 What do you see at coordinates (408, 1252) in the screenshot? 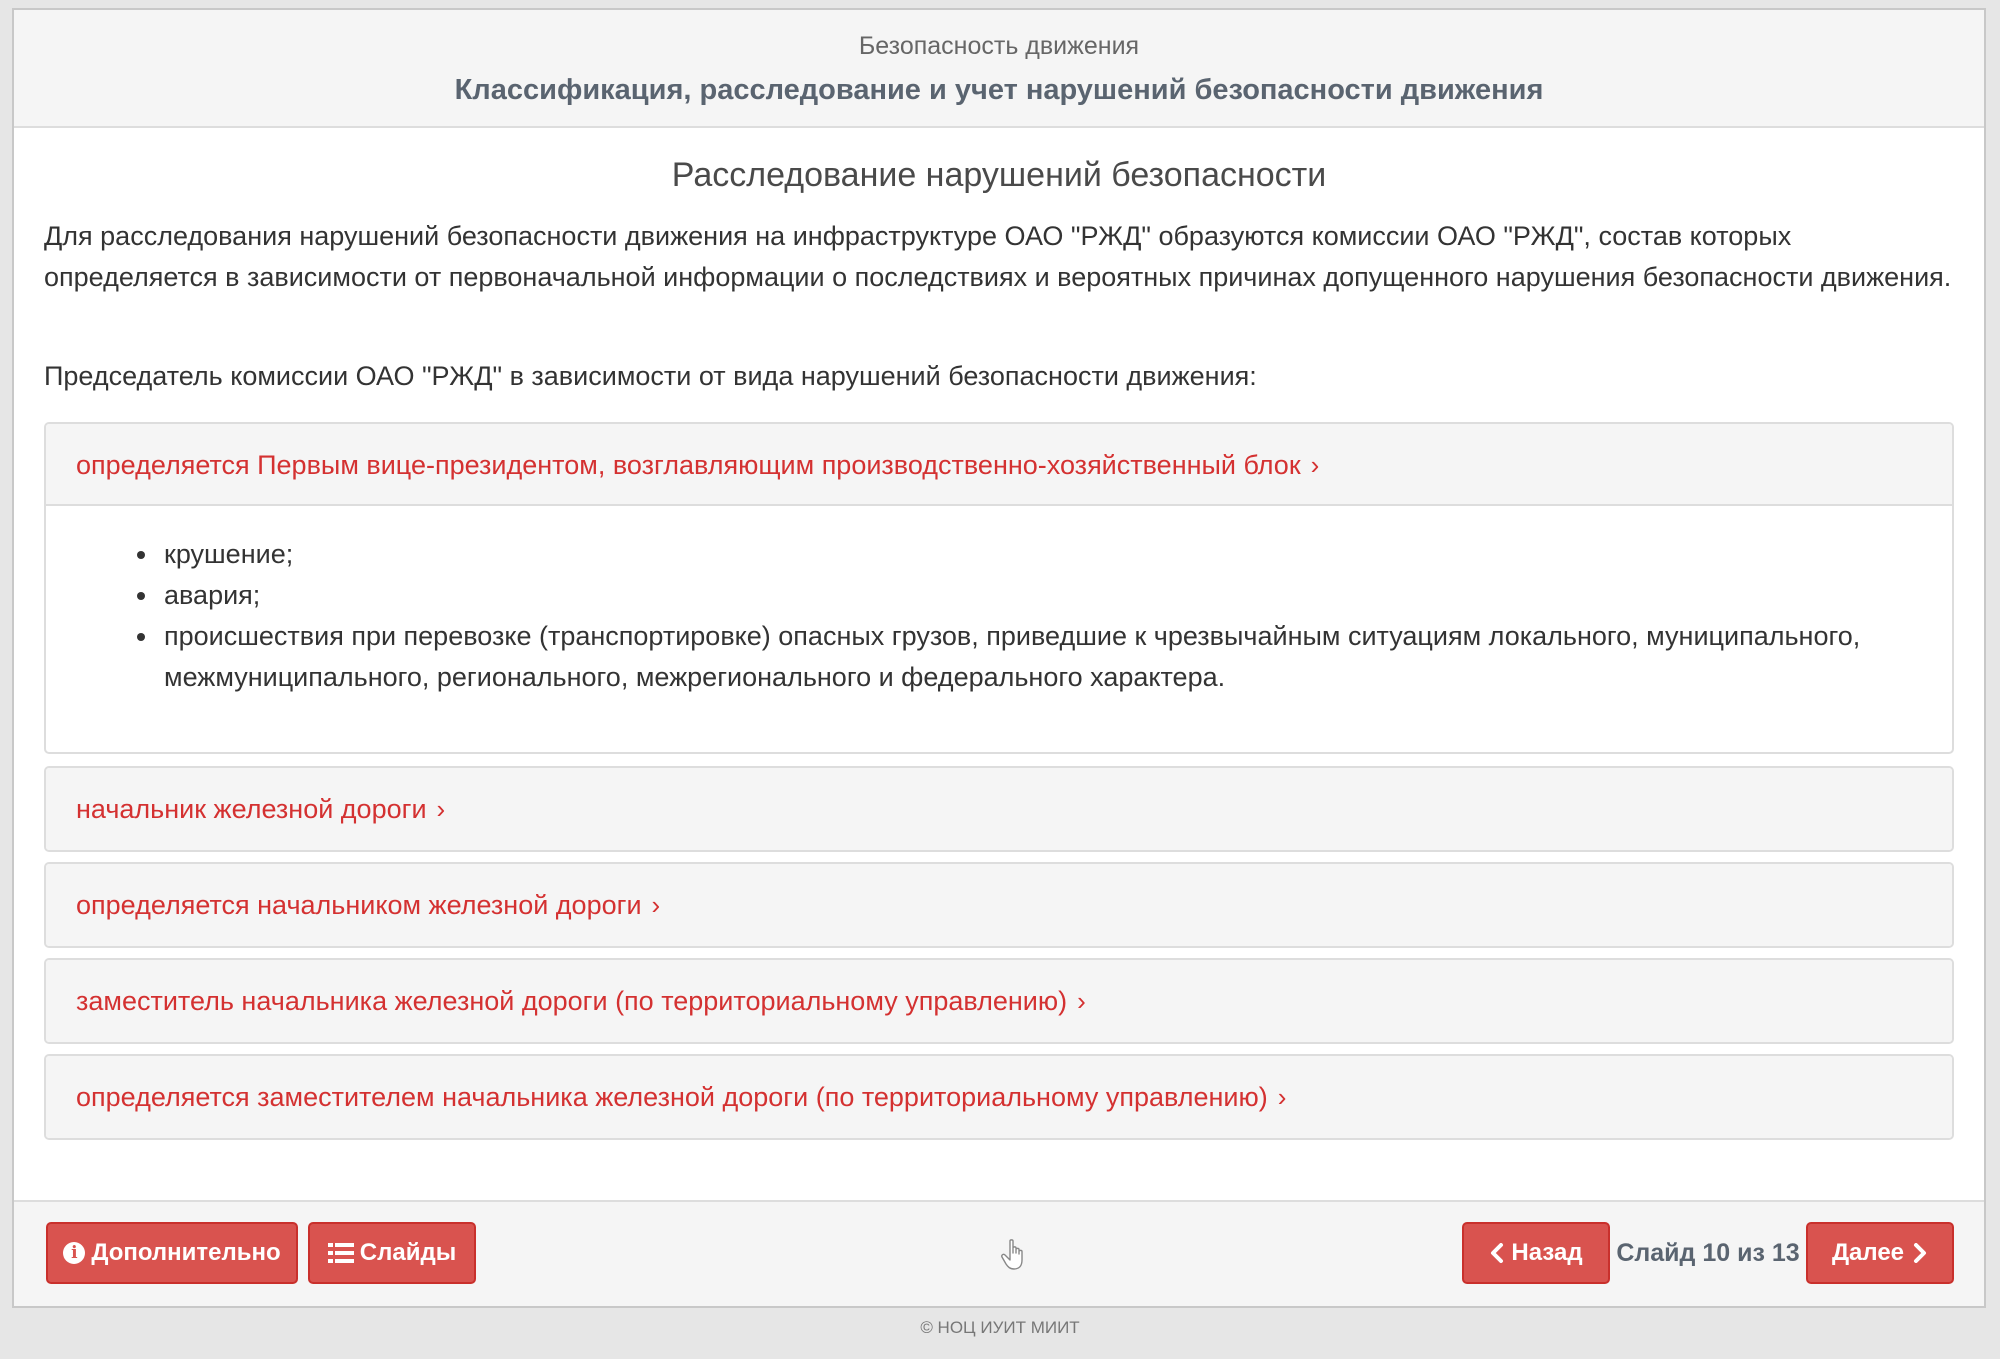
I see `slides-list-label: Слайды` at bounding box center [408, 1252].